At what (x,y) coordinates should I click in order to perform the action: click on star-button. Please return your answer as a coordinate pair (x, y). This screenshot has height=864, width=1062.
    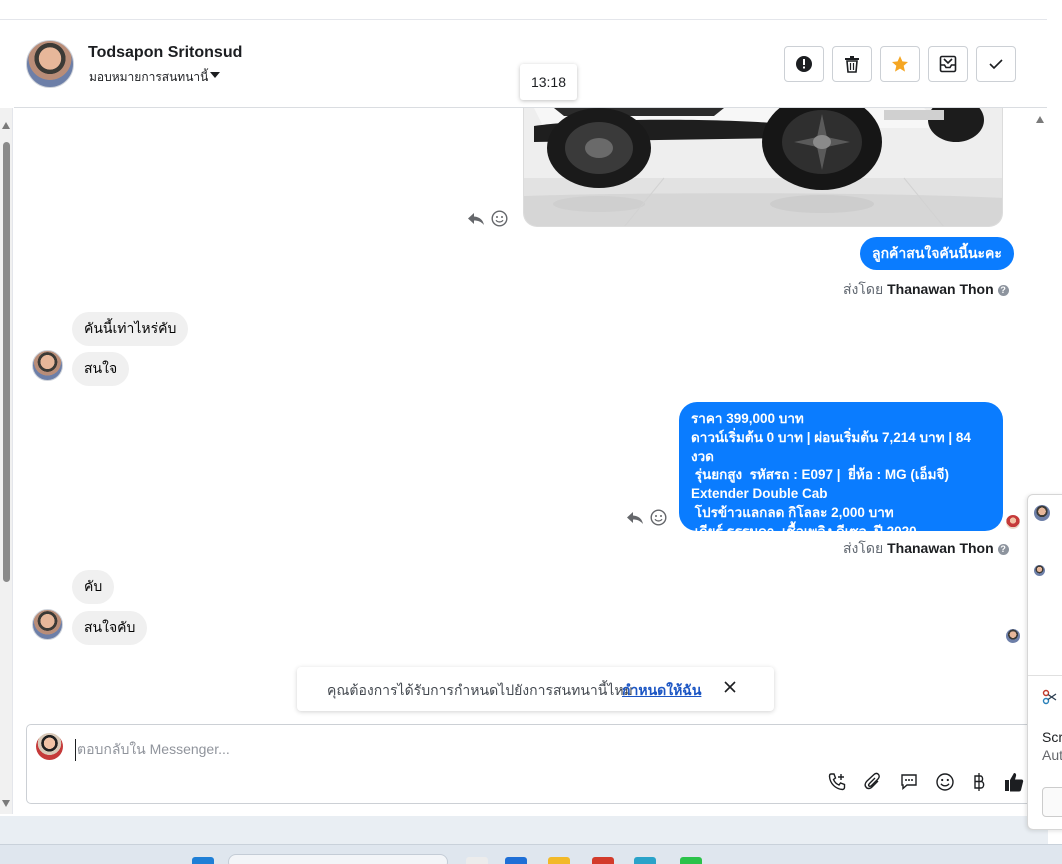
    Looking at the image, I should click on (900, 64).